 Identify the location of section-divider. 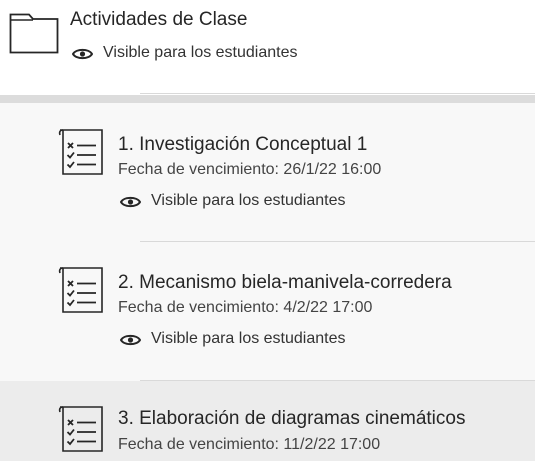
(267, 99).